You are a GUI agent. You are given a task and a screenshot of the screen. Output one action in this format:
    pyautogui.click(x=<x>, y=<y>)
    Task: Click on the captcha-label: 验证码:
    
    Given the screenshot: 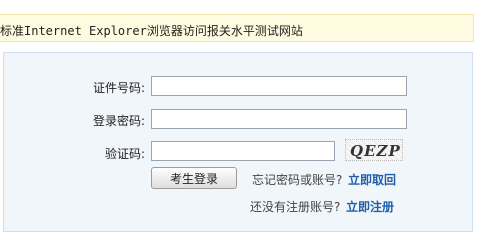 What is the action you would take?
    pyautogui.click(x=124, y=154)
    